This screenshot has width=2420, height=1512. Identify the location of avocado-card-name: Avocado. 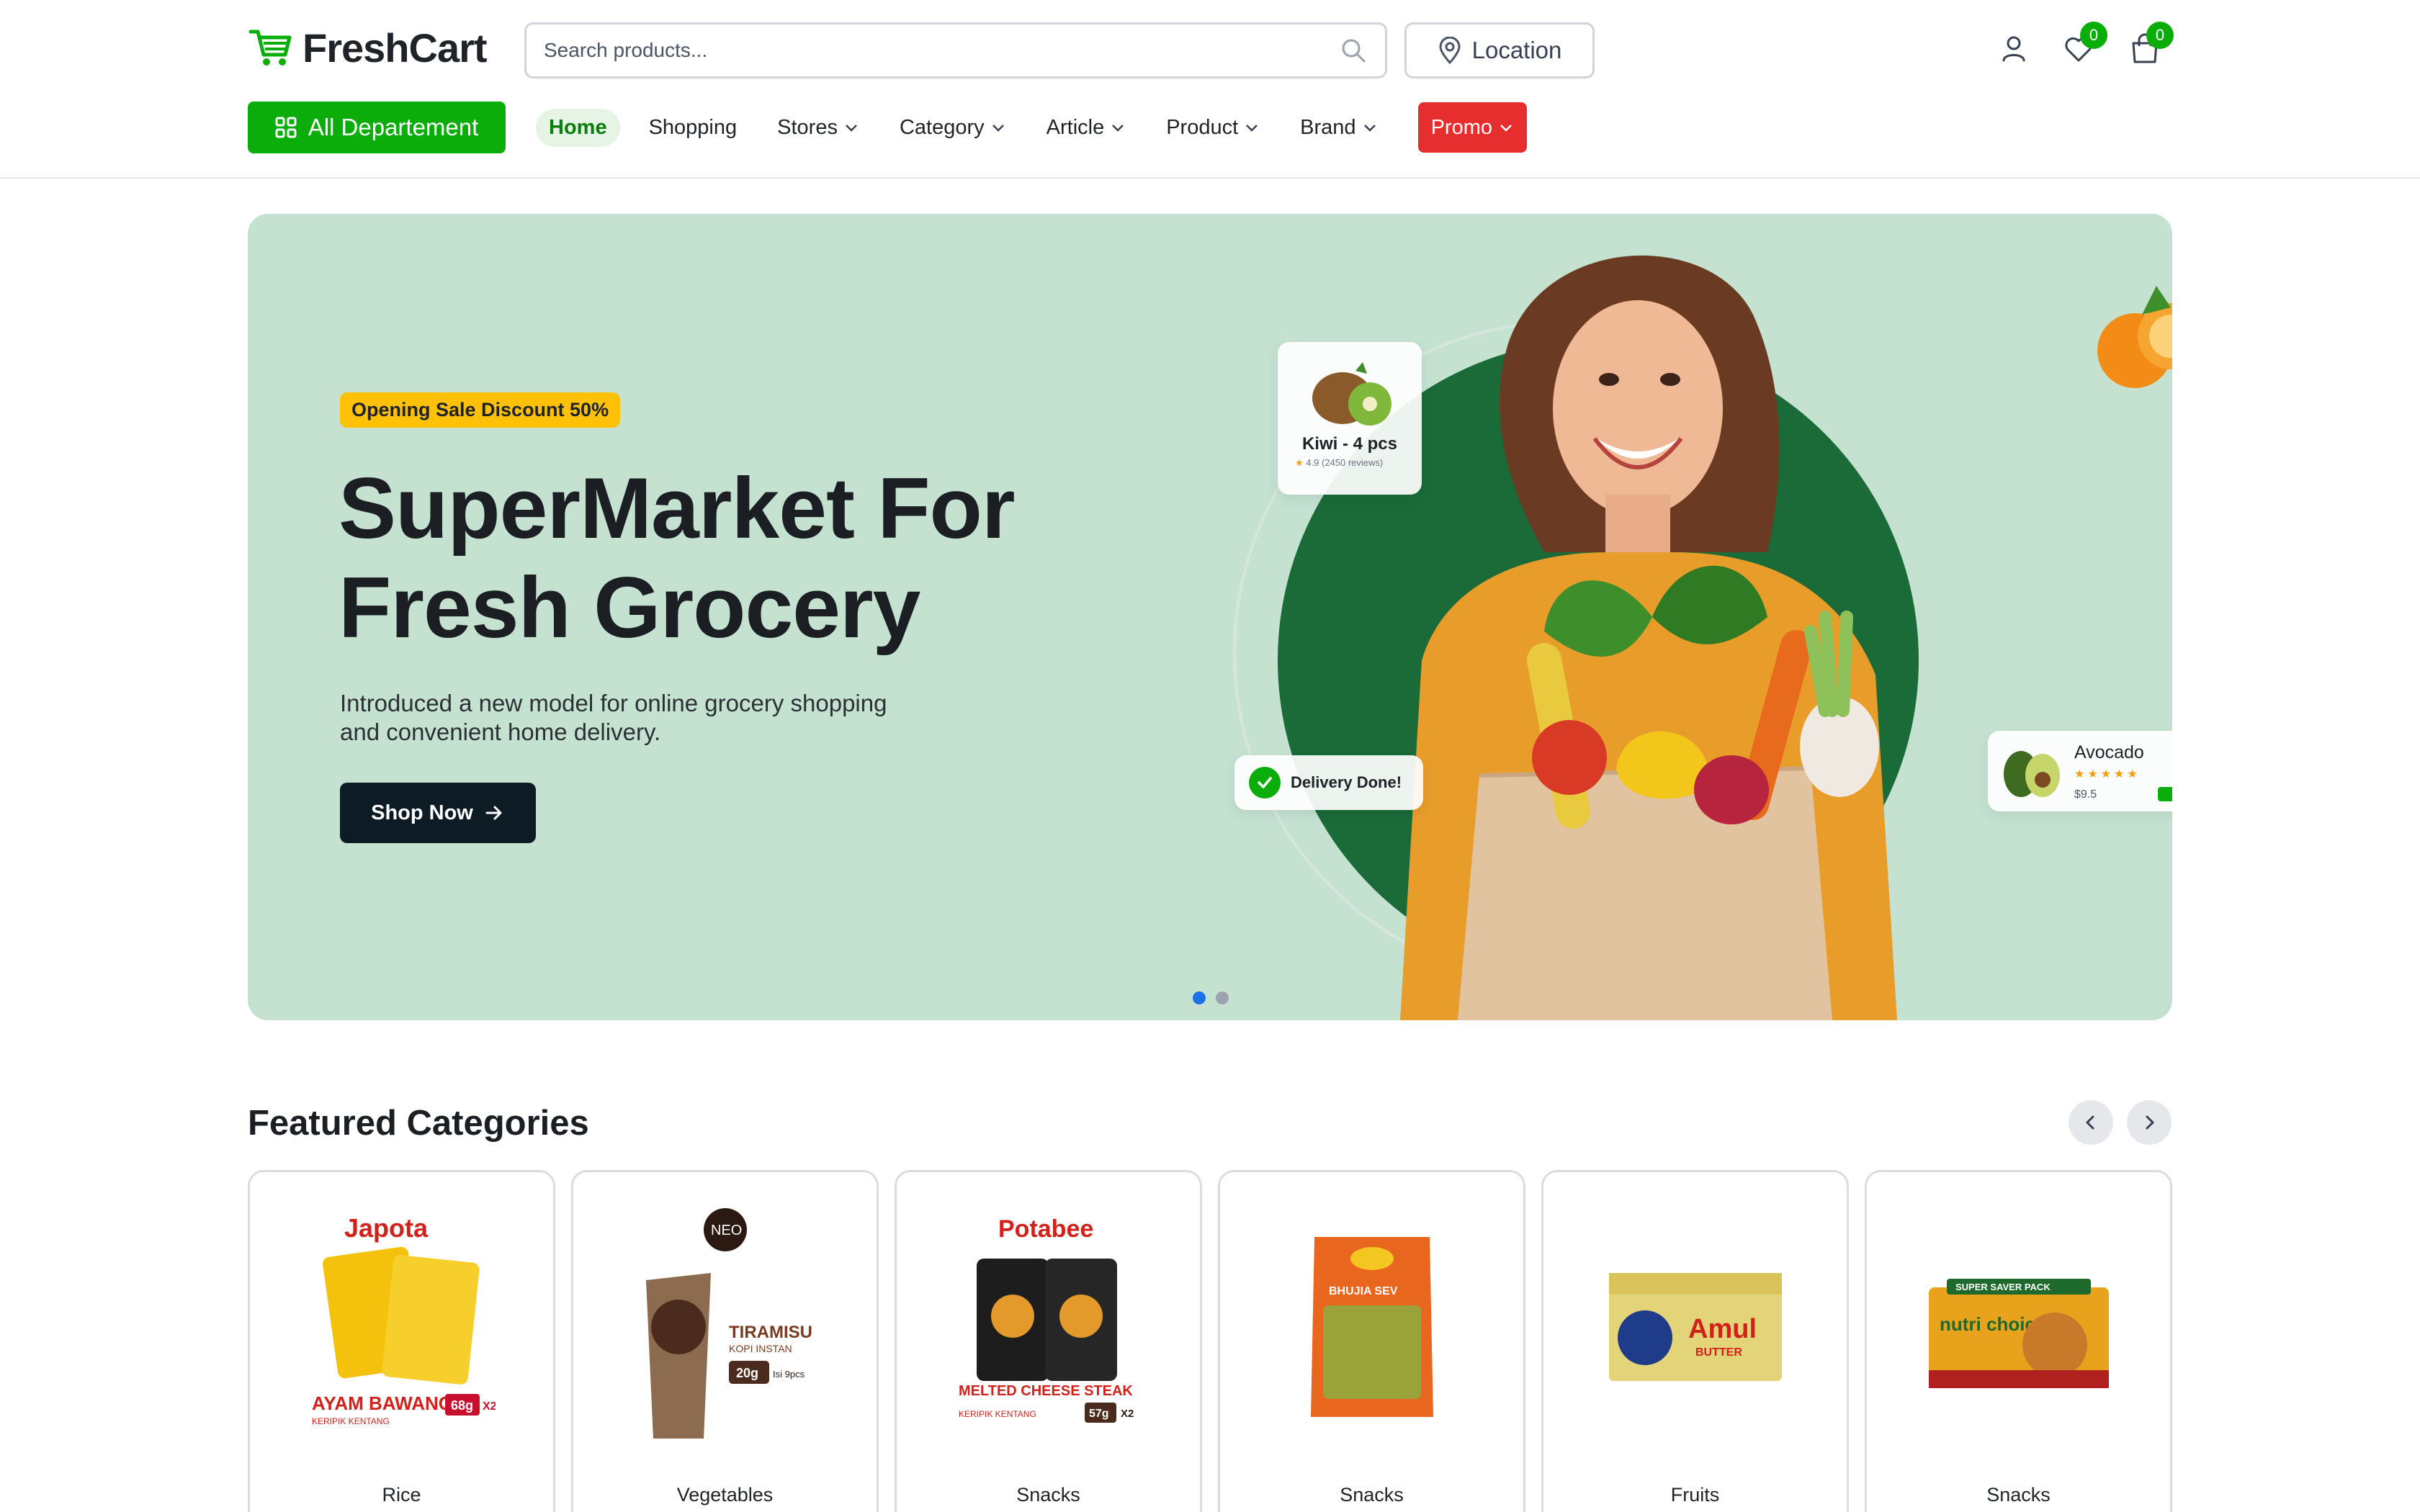
(2109, 752).